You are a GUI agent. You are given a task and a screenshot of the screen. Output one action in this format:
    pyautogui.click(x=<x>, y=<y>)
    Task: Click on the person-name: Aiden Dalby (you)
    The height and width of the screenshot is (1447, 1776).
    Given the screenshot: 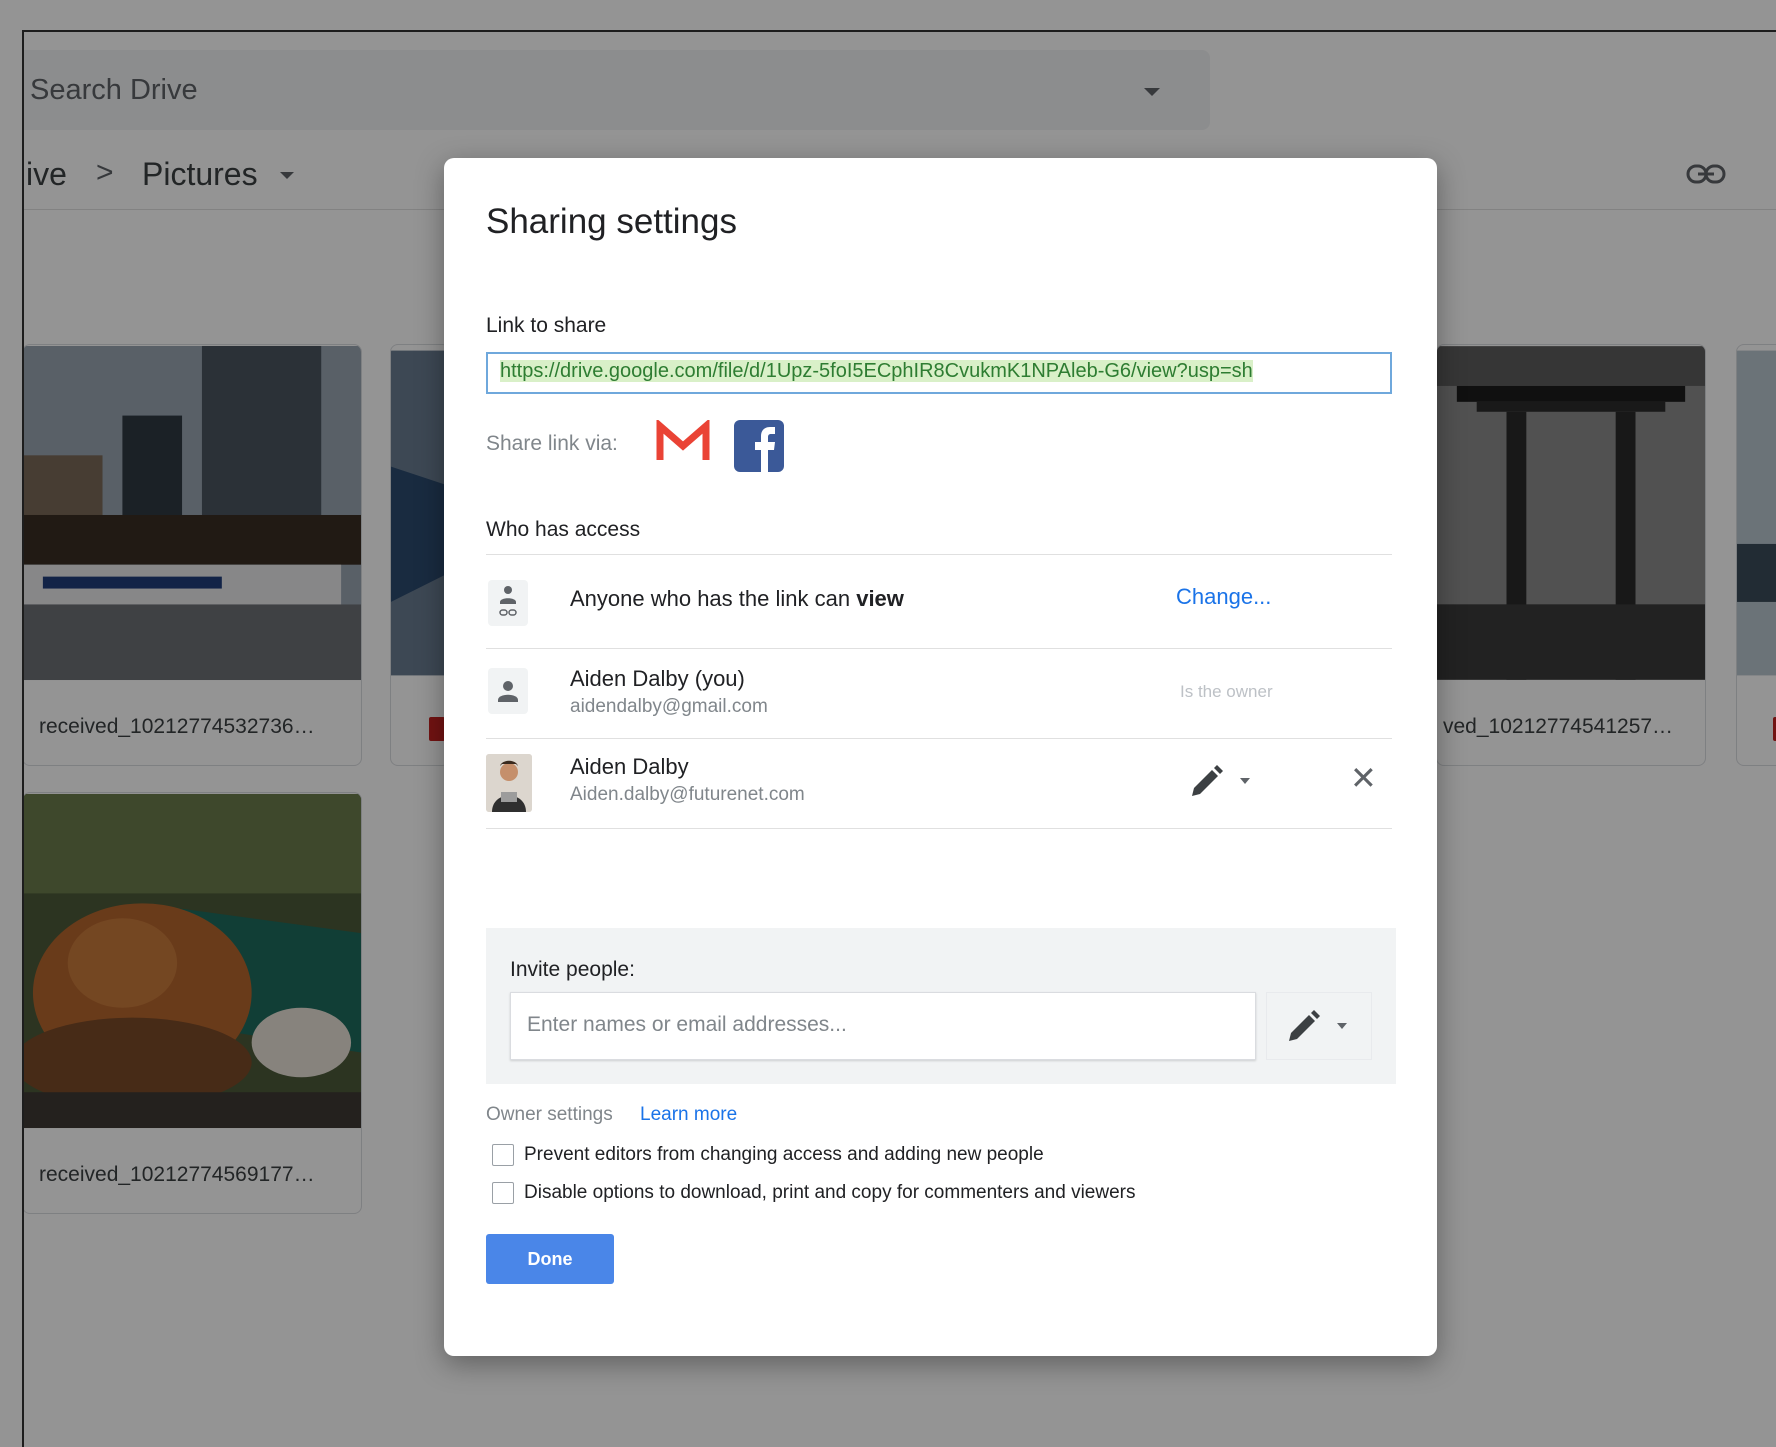 What is the action you would take?
    pyautogui.click(x=657, y=678)
    